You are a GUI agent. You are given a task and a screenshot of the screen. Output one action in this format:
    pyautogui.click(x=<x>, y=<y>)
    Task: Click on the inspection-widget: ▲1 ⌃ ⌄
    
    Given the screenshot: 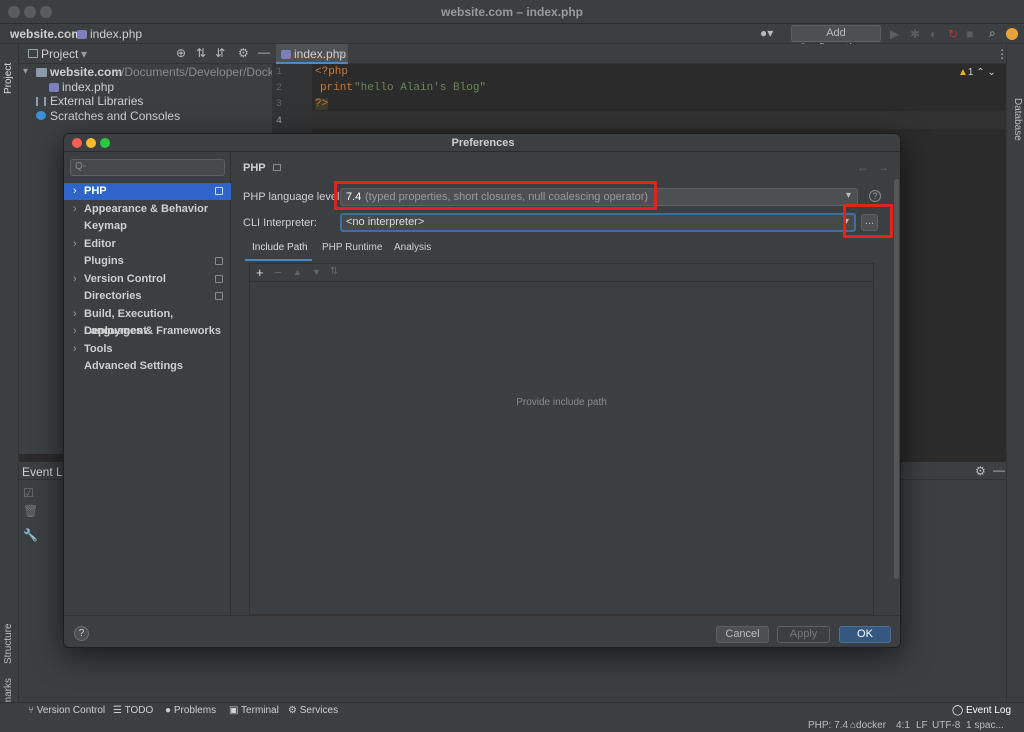 What is the action you would take?
    pyautogui.click(x=977, y=72)
    